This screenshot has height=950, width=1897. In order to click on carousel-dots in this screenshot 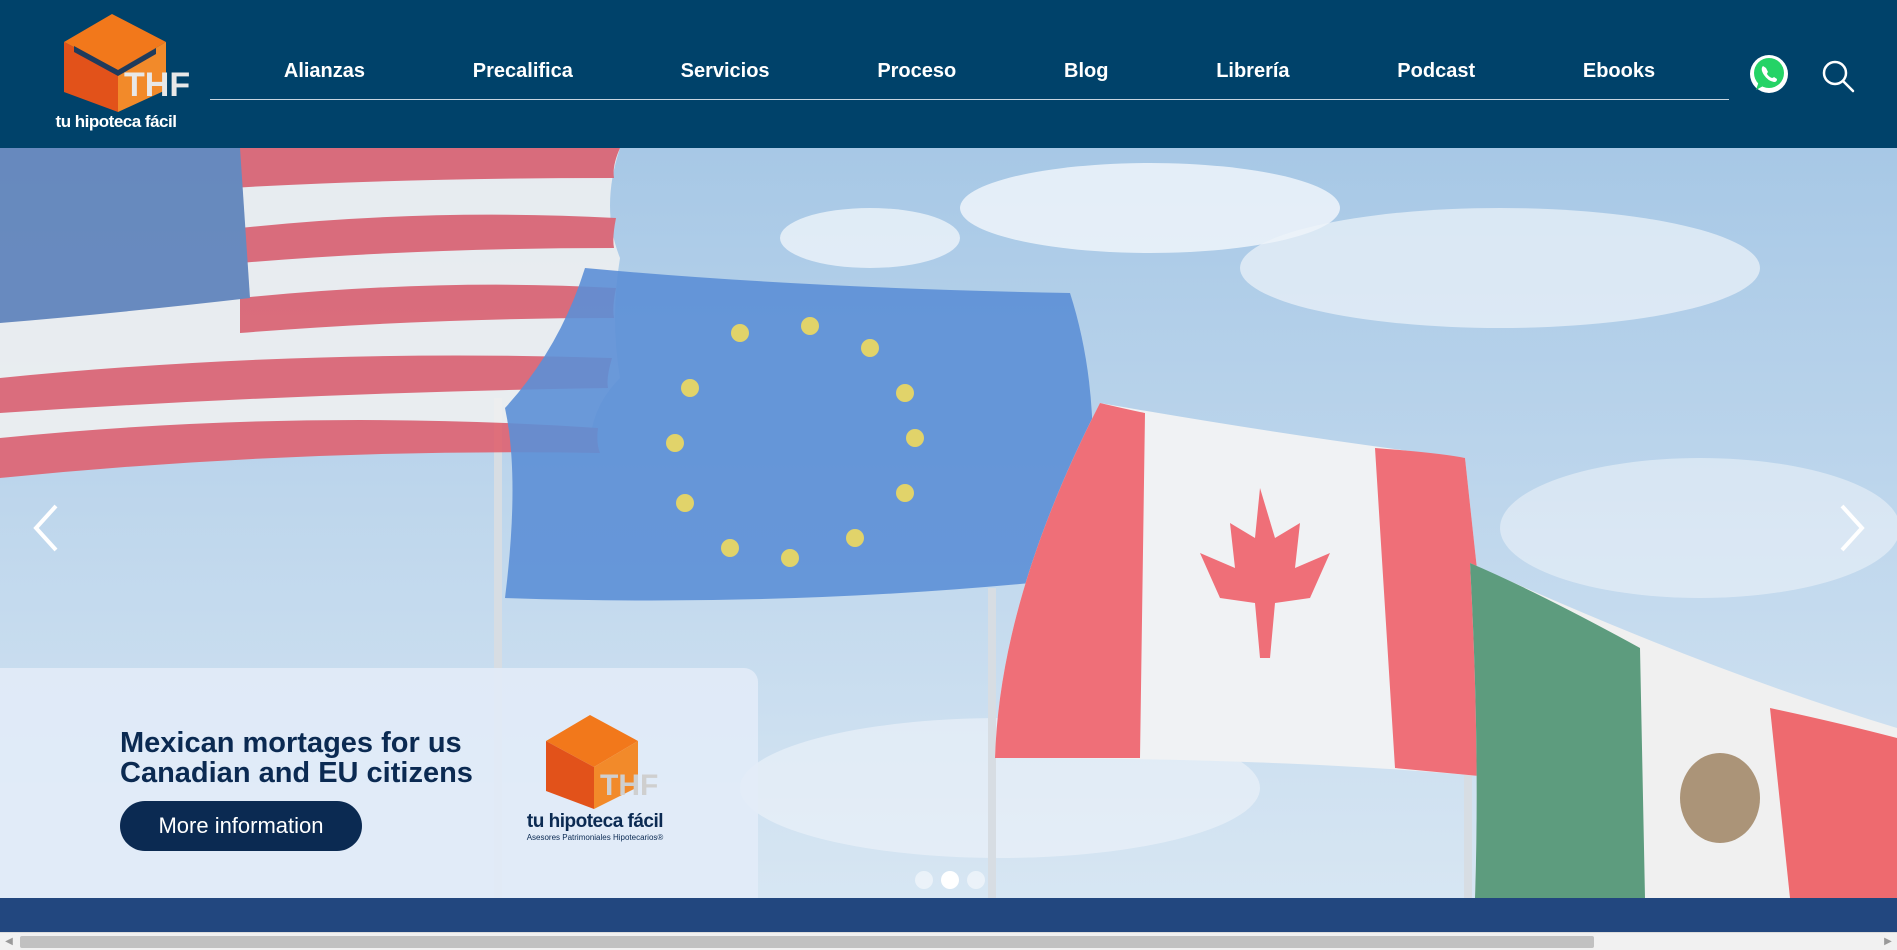, I will do `click(950, 880)`.